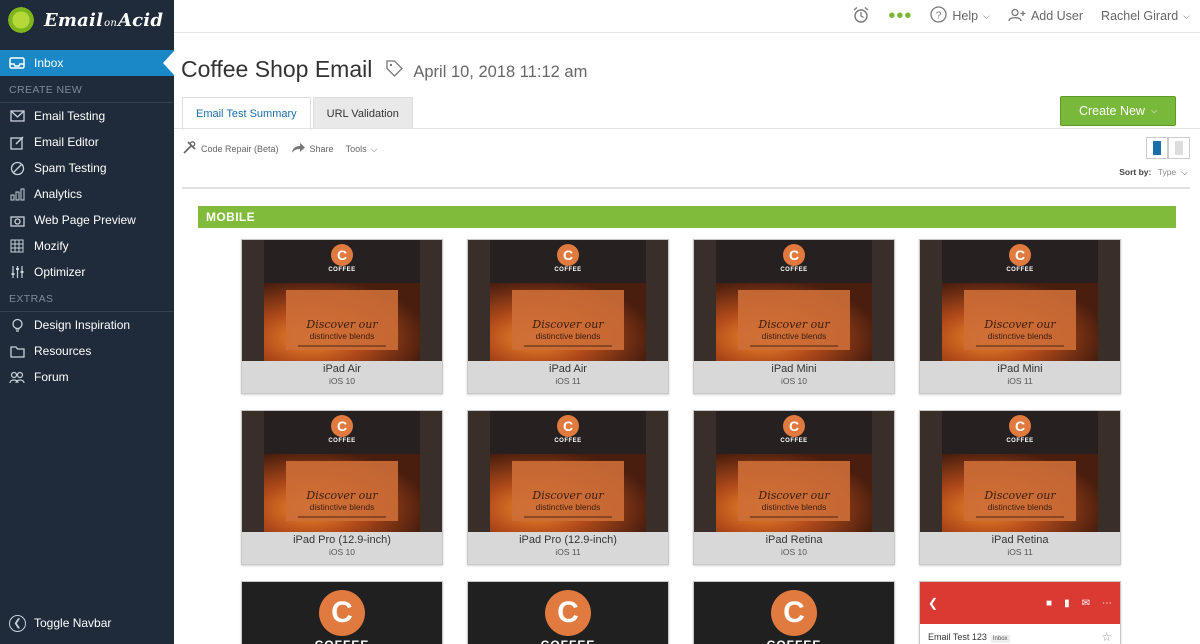  Describe the element at coordinates (933, 603) in the screenshot. I see `back-arrow-icon: ❮` at that location.